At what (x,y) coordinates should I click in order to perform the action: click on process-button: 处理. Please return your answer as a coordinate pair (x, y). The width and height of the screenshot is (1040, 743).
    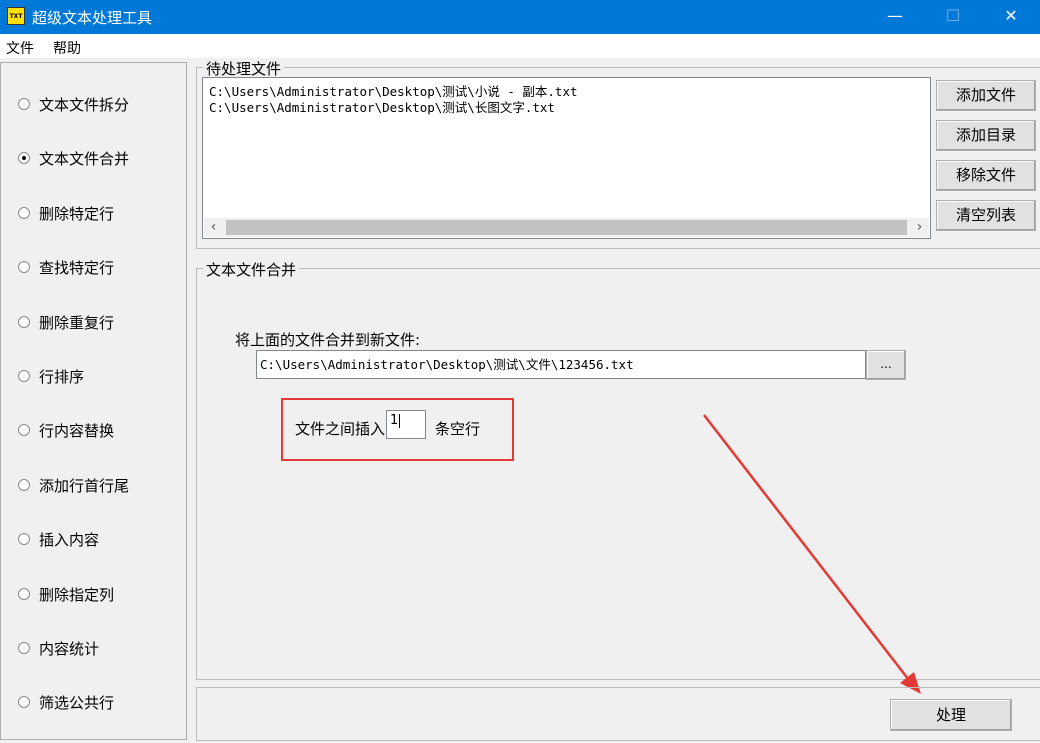
    Looking at the image, I should click on (951, 715).